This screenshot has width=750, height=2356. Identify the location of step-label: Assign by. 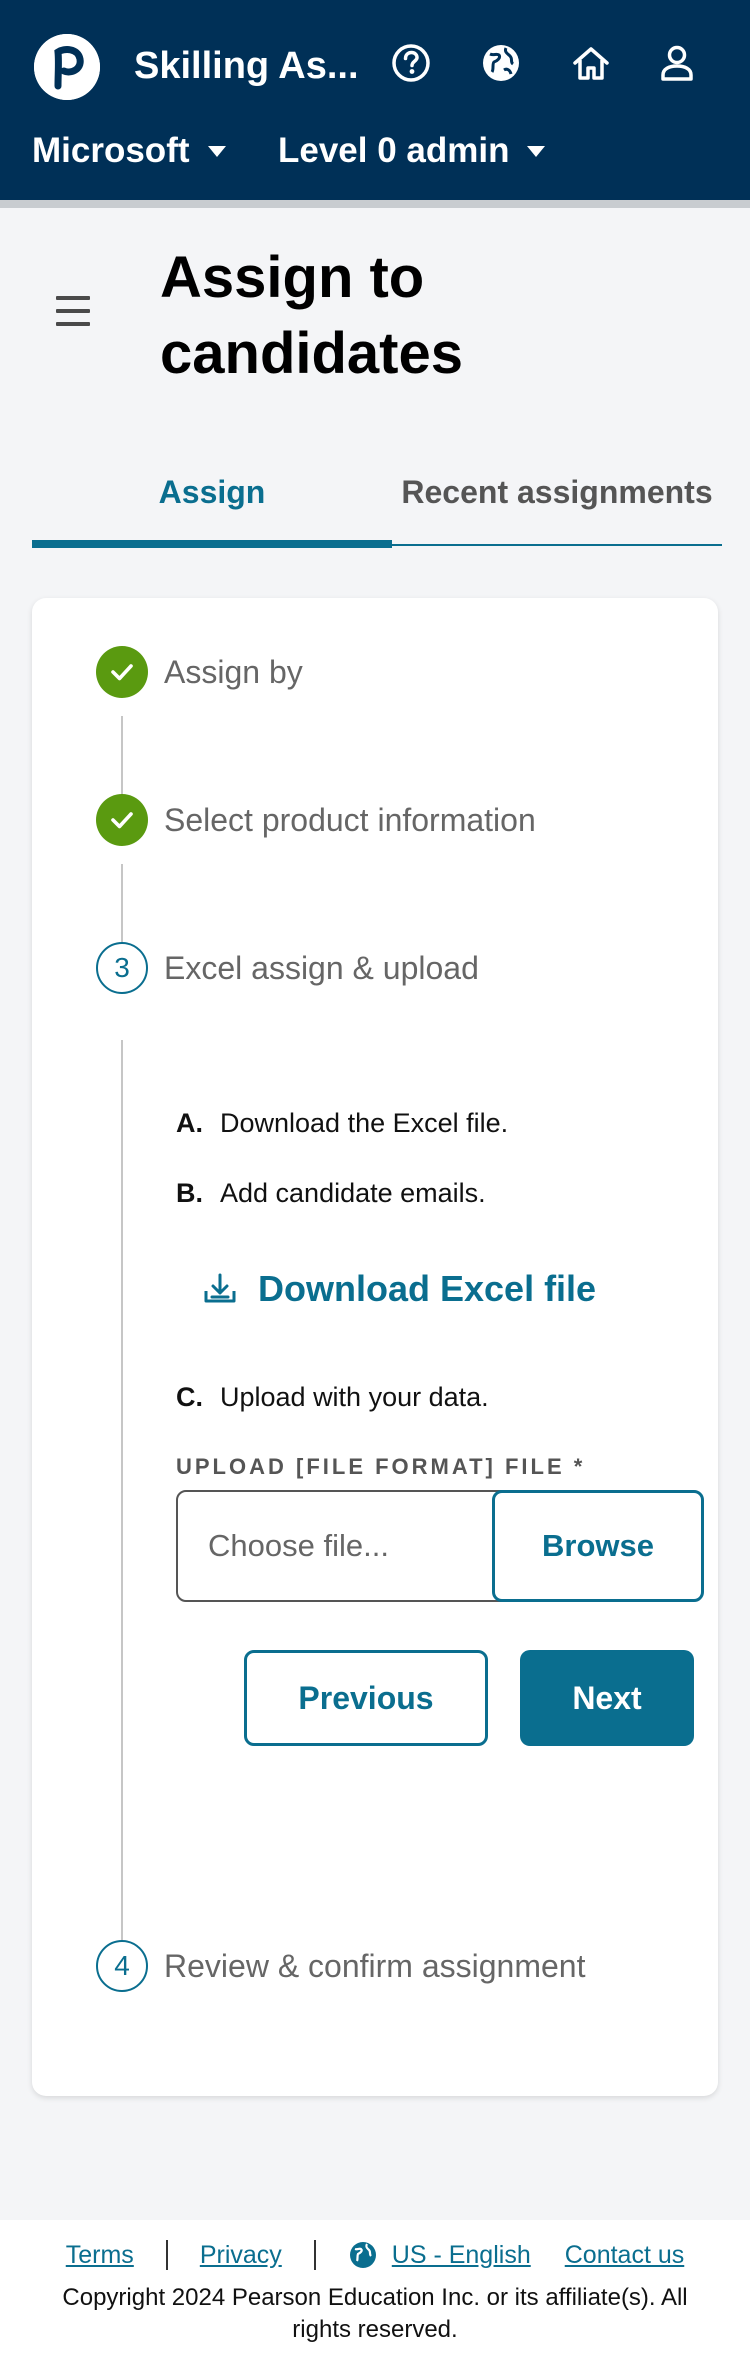
(233, 671).